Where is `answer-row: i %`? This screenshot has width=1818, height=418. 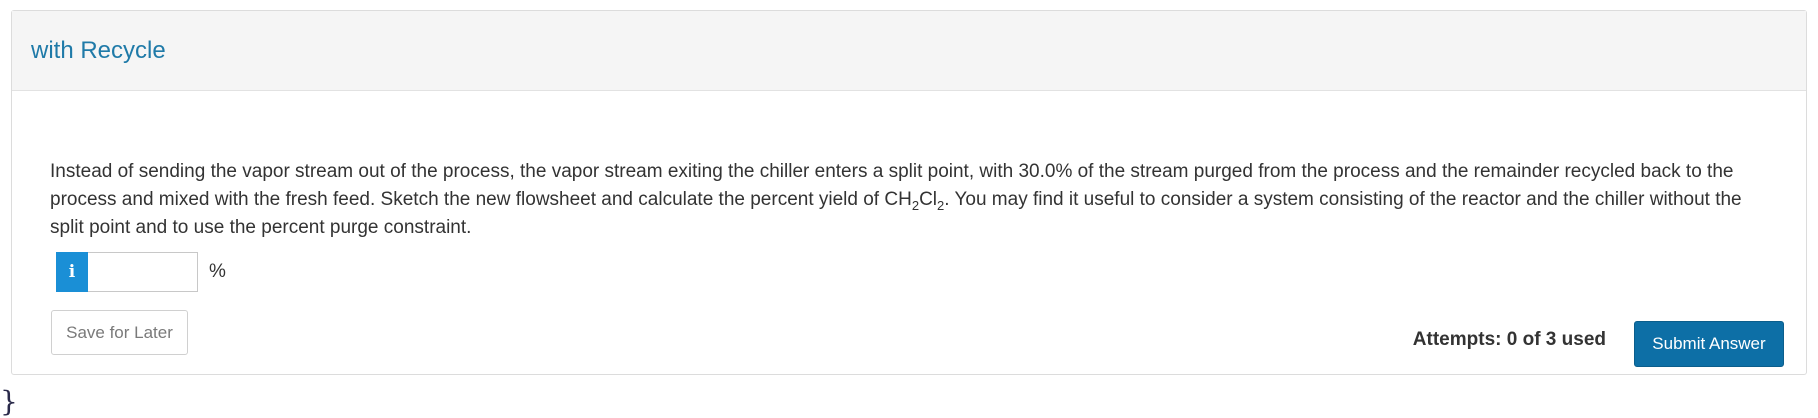 answer-row: i % is located at coordinates (141, 272).